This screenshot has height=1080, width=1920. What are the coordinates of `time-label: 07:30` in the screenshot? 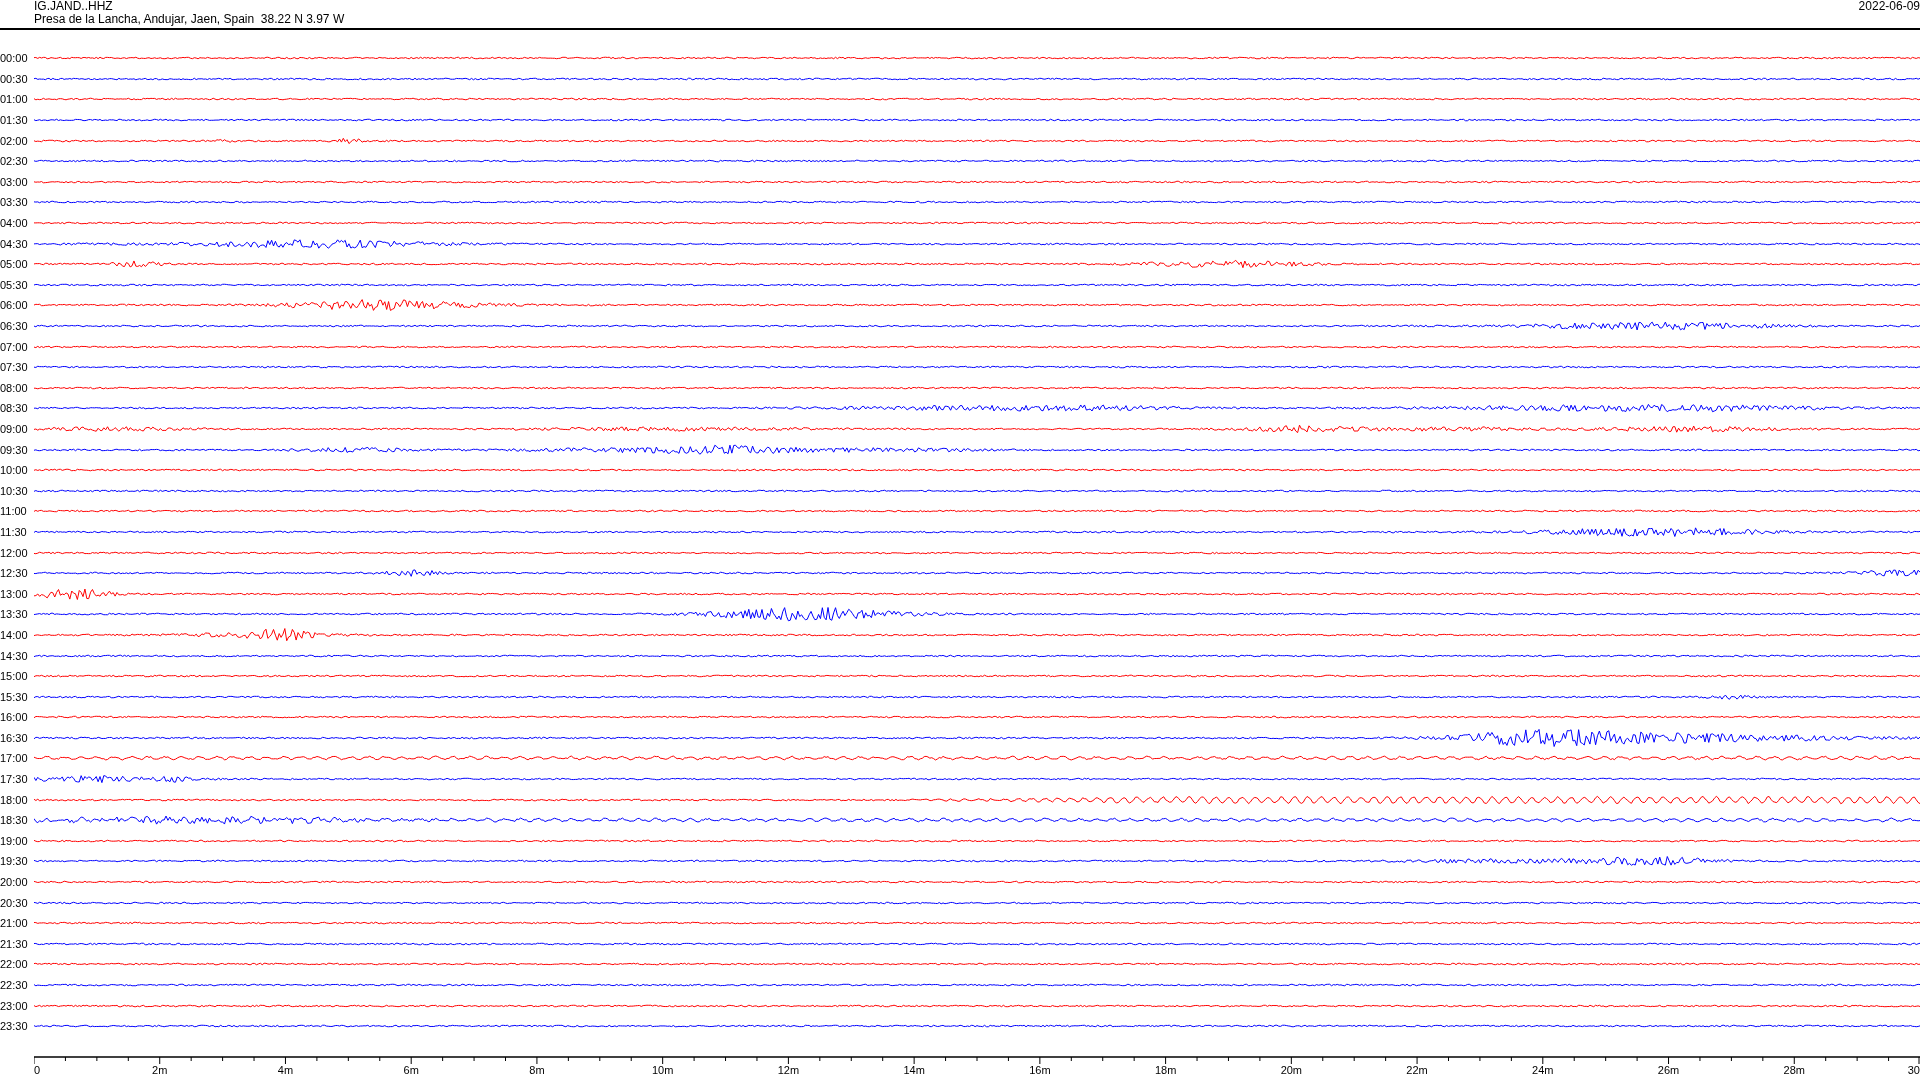 It's located at (14, 367).